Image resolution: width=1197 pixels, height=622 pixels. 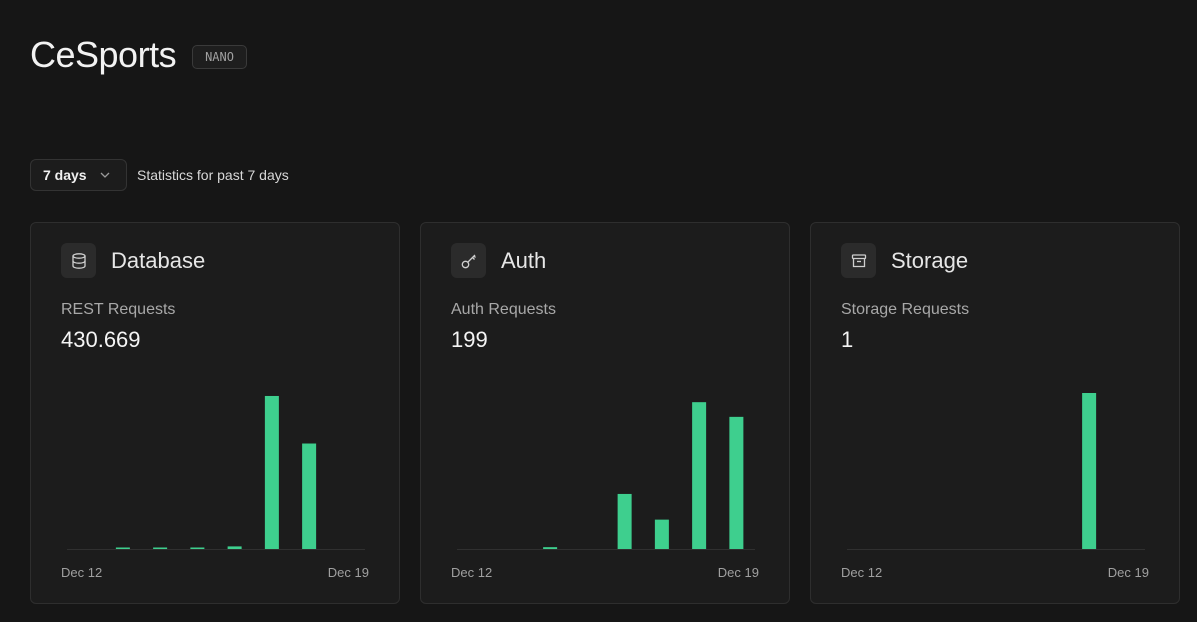 I want to click on stats-filter: 7 days Statistics for past 7 days, so click(x=159, y=175).